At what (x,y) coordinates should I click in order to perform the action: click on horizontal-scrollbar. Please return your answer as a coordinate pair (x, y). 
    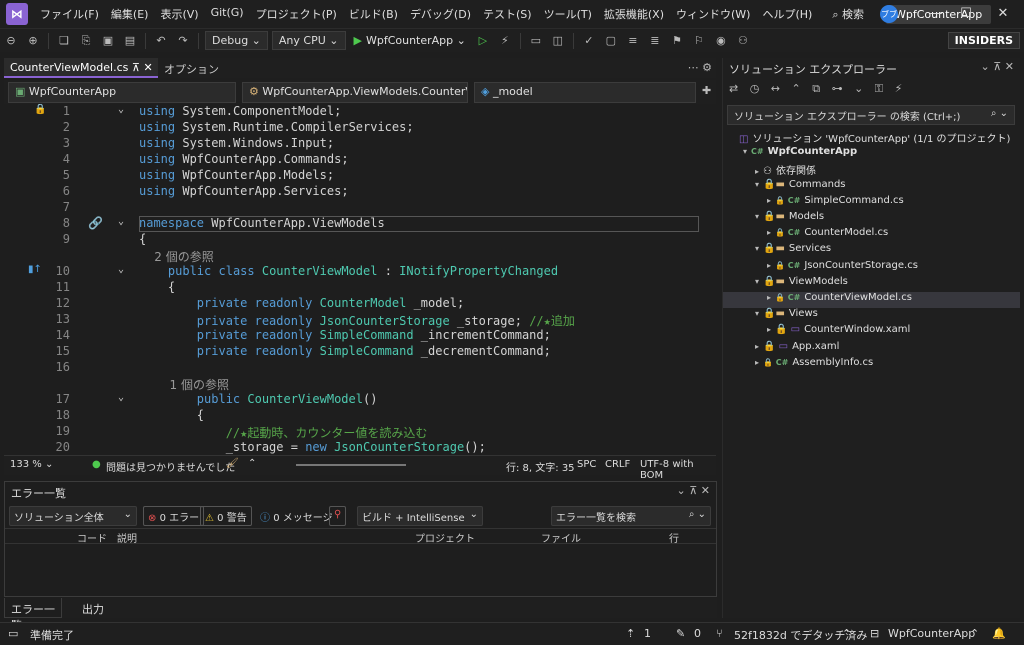
    Looking at the image, I should click on (351, 465).